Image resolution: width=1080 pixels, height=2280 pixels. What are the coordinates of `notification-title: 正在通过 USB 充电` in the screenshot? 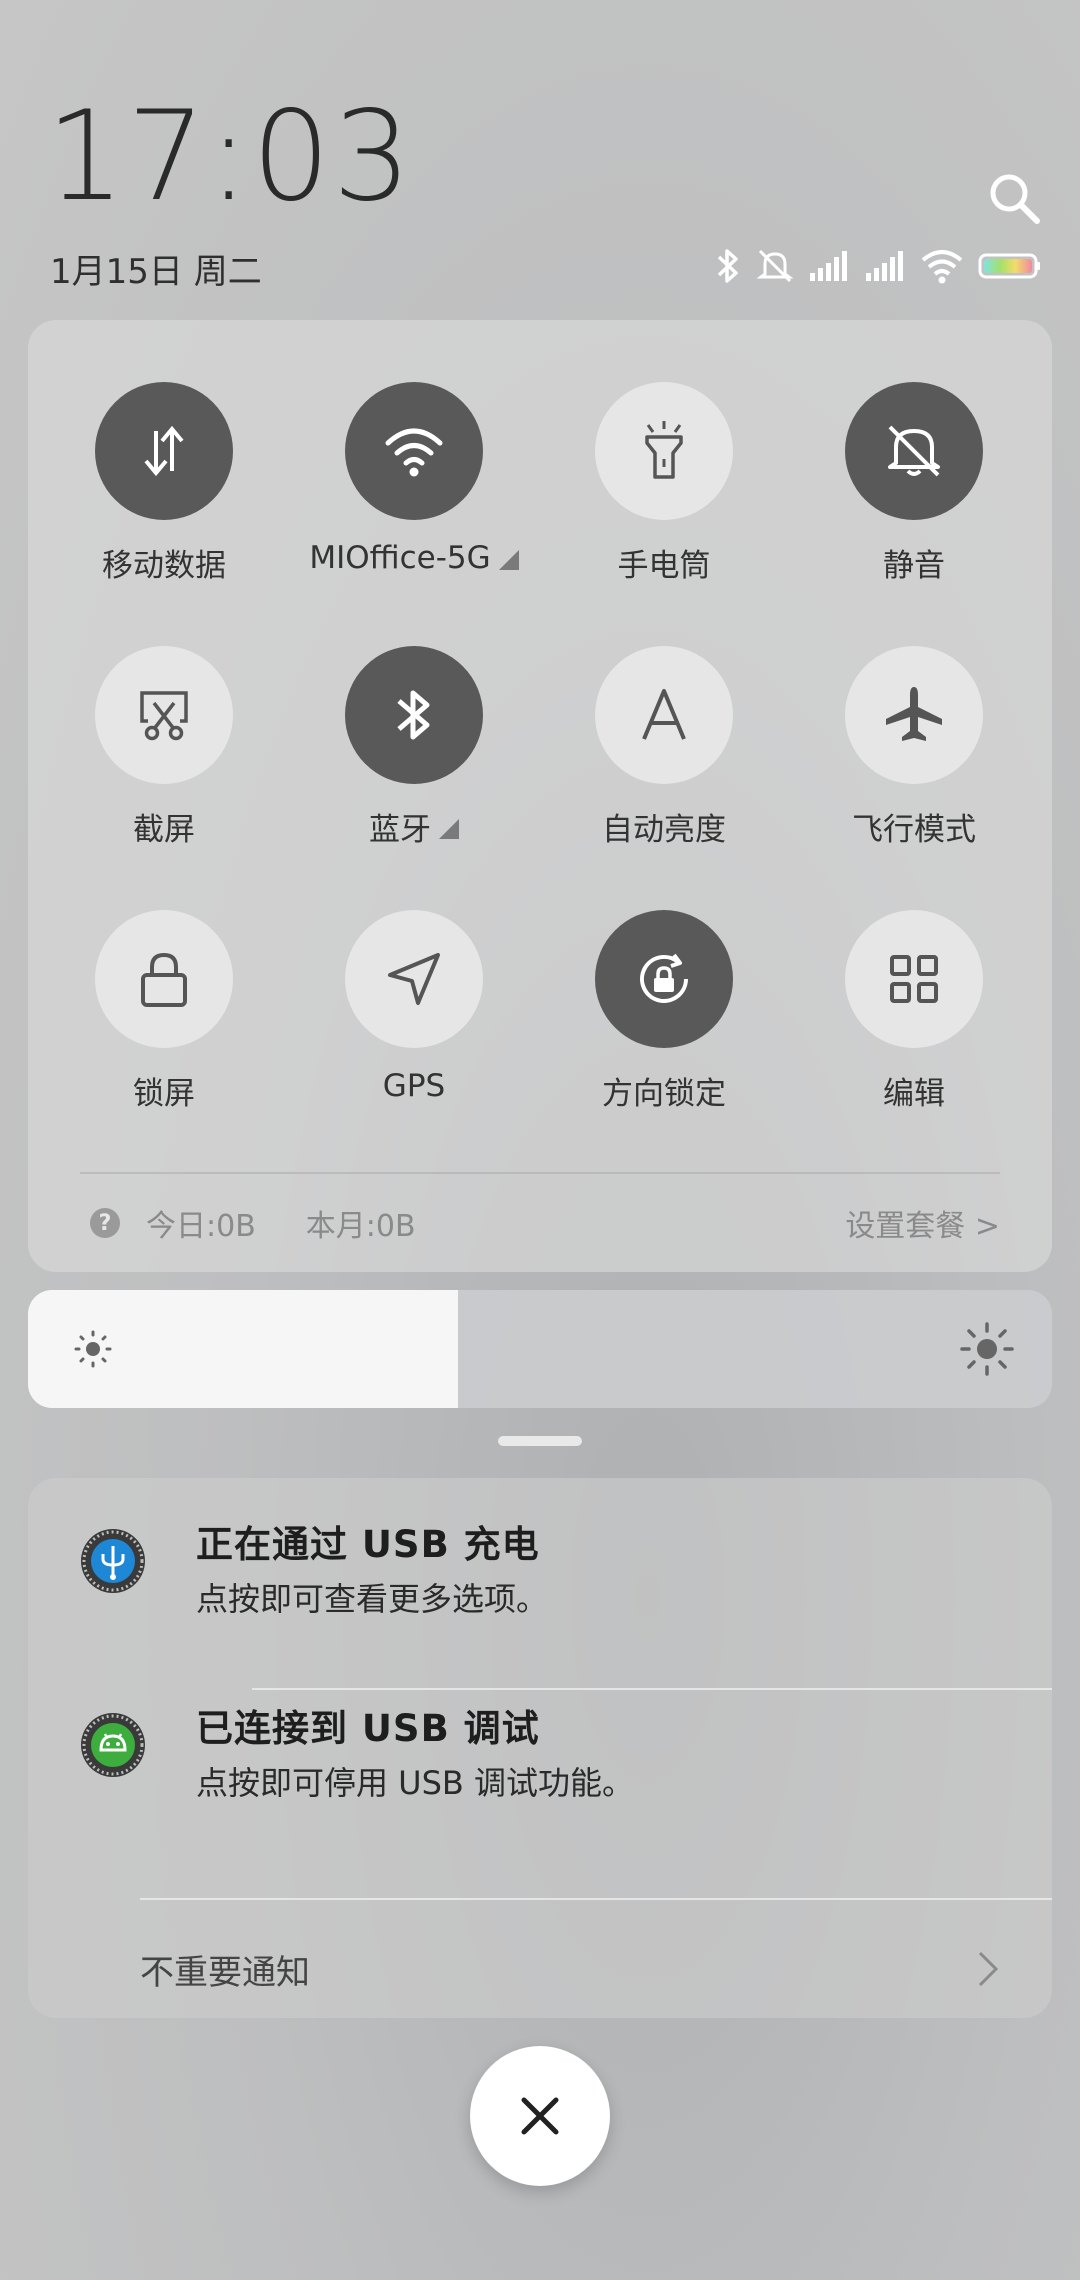 It's located at (368, 1544).